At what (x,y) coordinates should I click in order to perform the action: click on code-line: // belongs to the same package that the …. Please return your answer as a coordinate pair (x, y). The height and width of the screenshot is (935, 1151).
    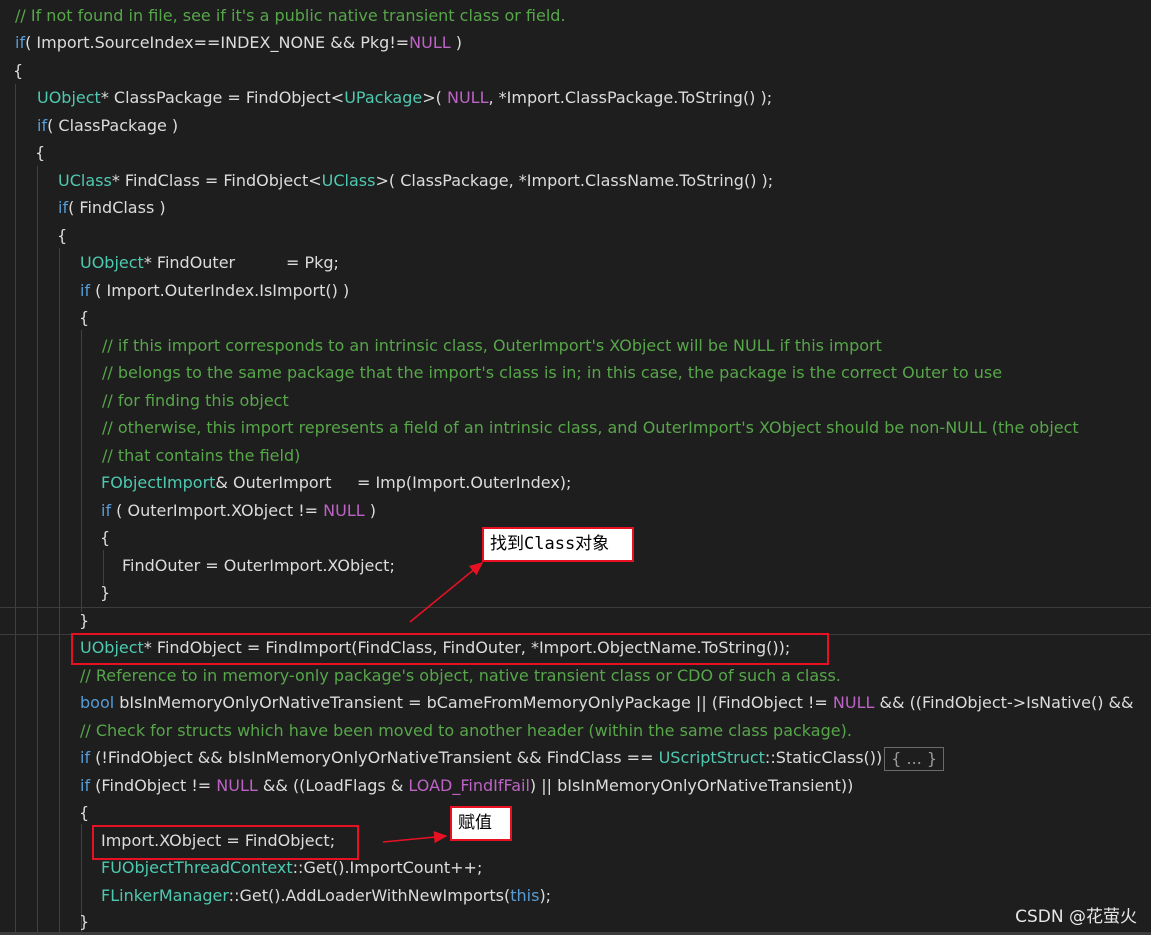
    Looking at the image, I should click on (552, 372).